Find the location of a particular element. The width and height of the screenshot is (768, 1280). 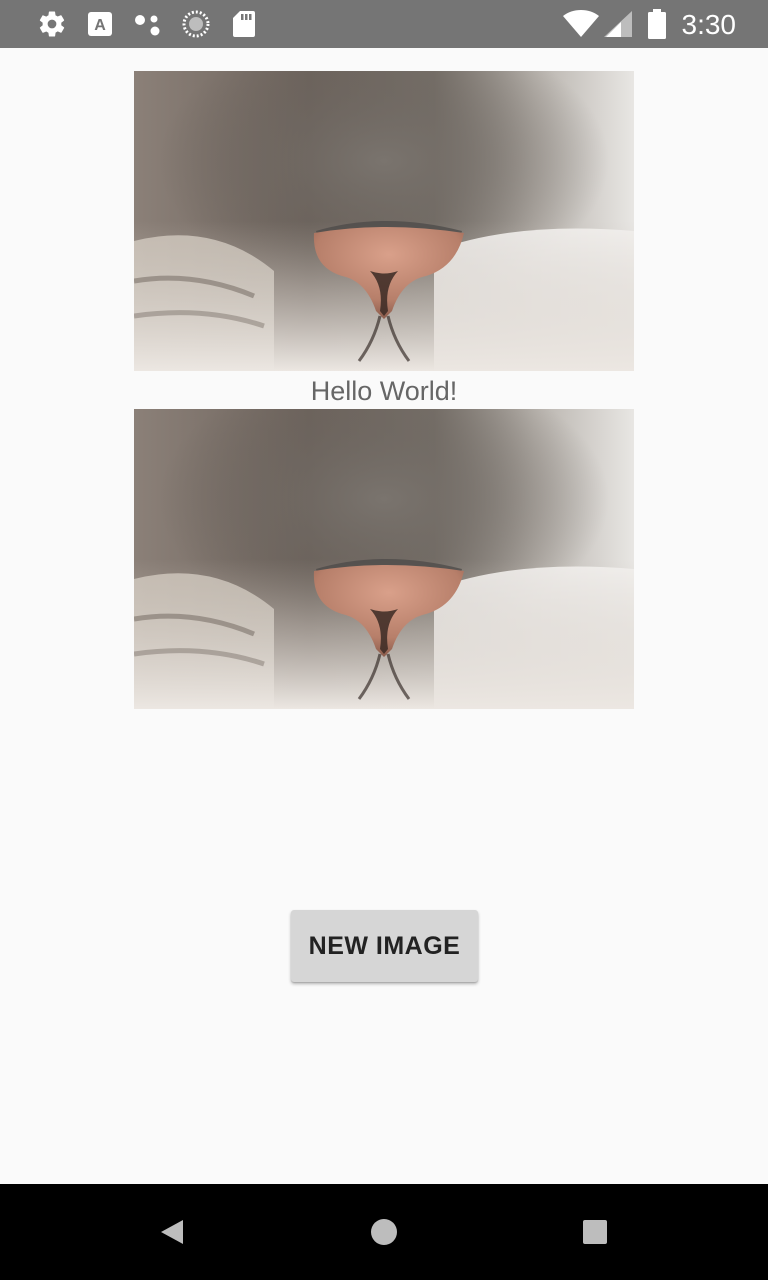

home-icon is located at coordinates (384, 1232).